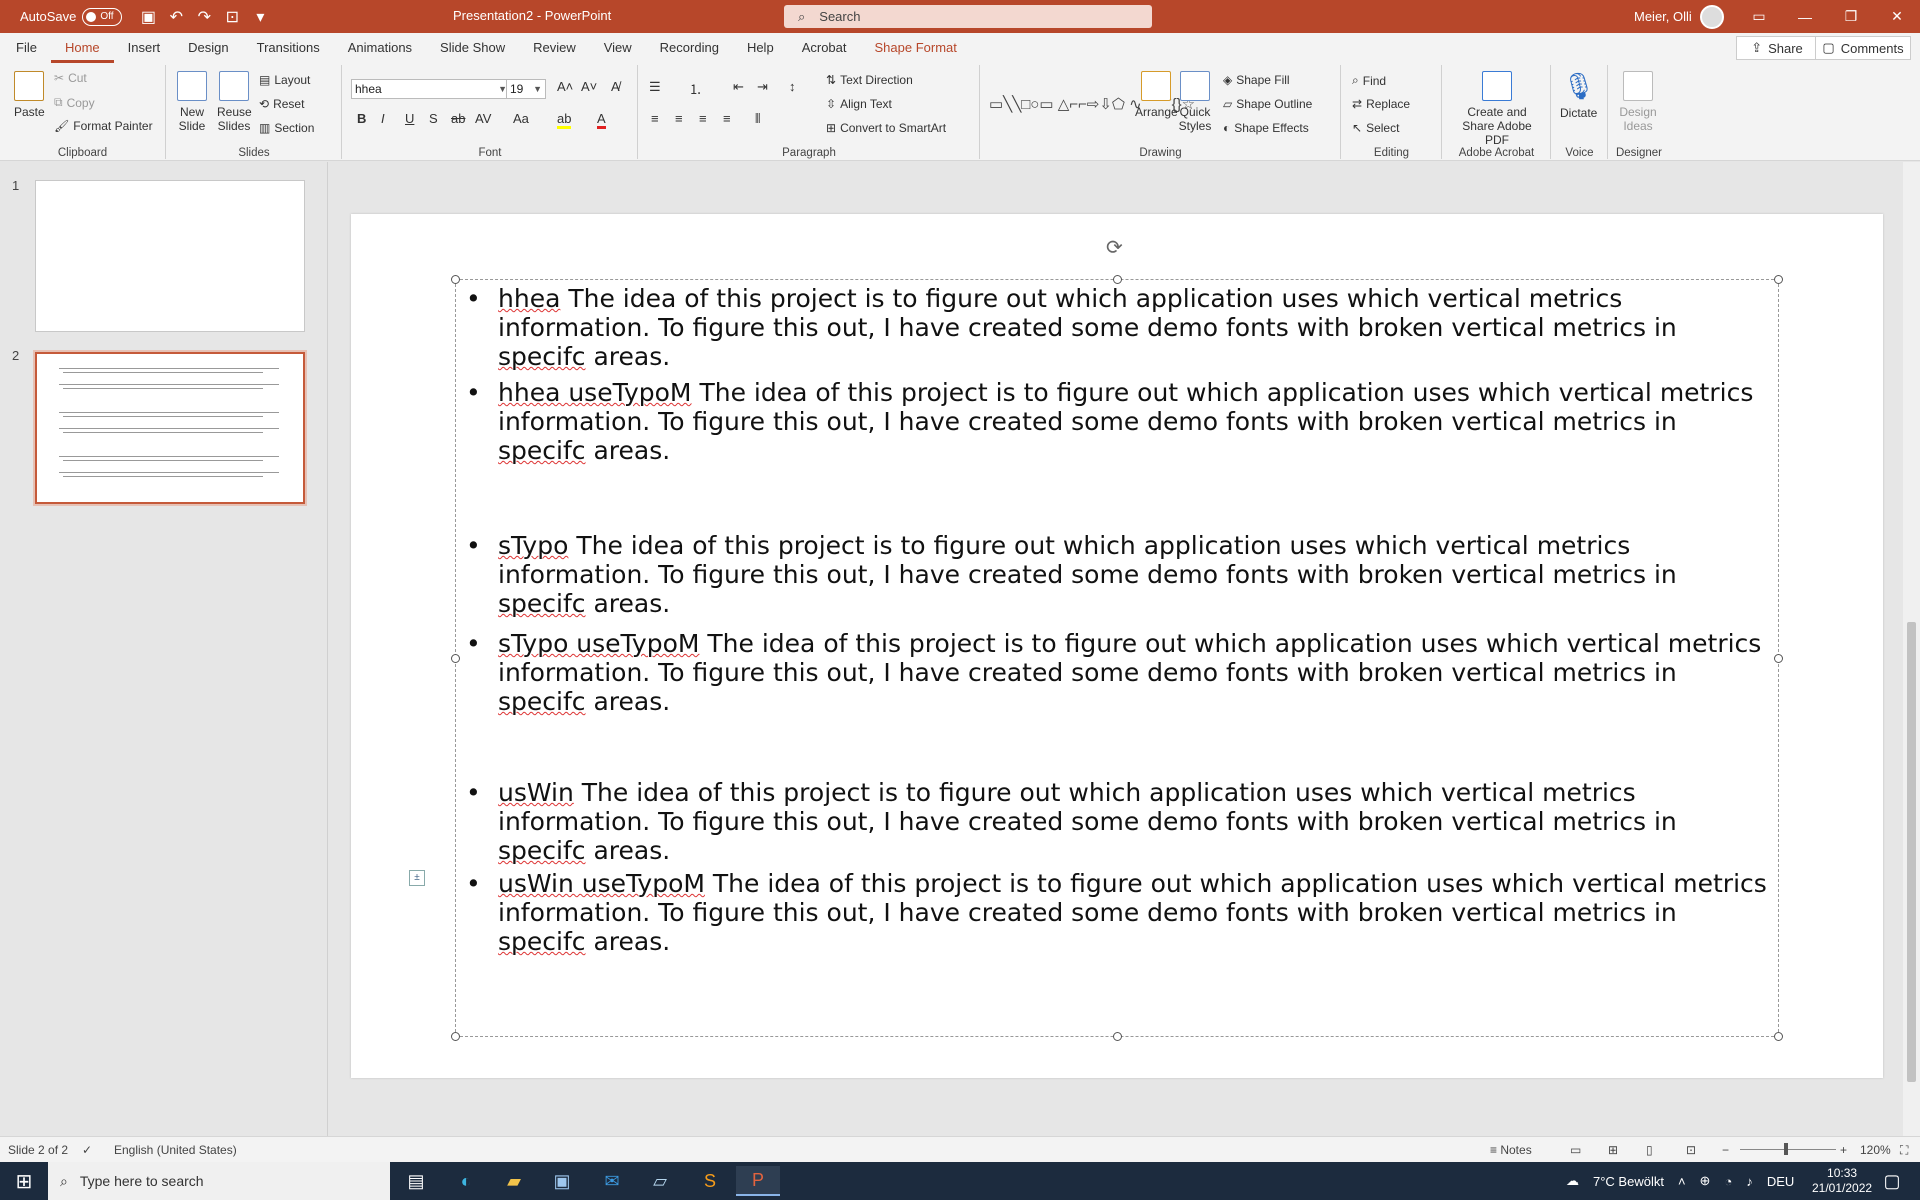 This screenshot has height=1200, width=1920. What do you see at coordinates (281, 104) in the screenshot?
I see `reset-button: ⟲ Reset` at bounding box center [281, 104].